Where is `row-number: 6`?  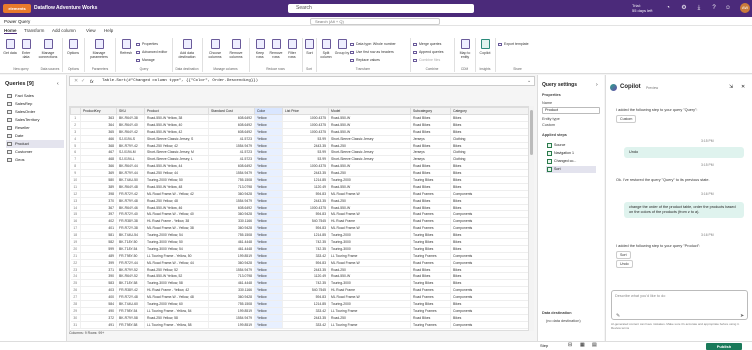
row-number: 6 is located at coordinates (75, 152).